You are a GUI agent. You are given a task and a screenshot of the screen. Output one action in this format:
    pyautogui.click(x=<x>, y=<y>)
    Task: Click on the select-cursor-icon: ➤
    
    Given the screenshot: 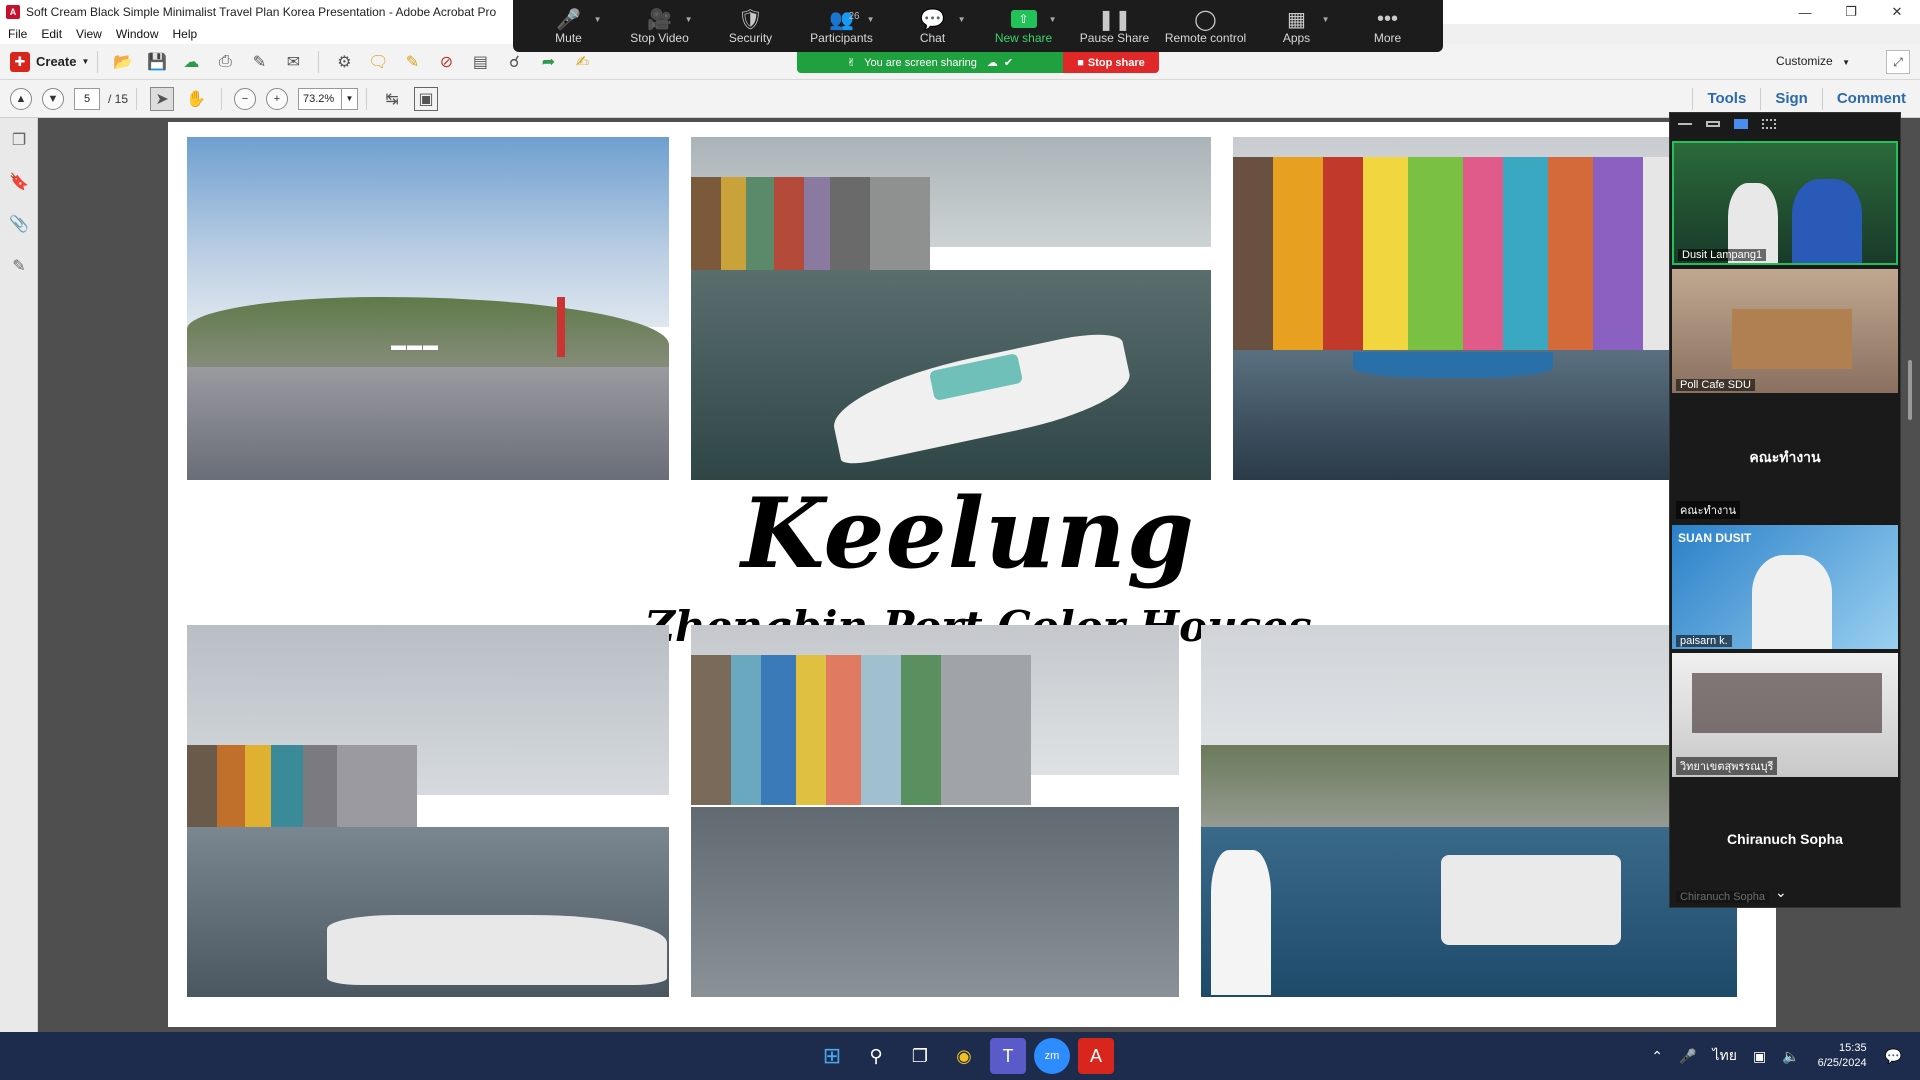 What is the action you would take?
    pyautogui.click(x=162, y=98)
    